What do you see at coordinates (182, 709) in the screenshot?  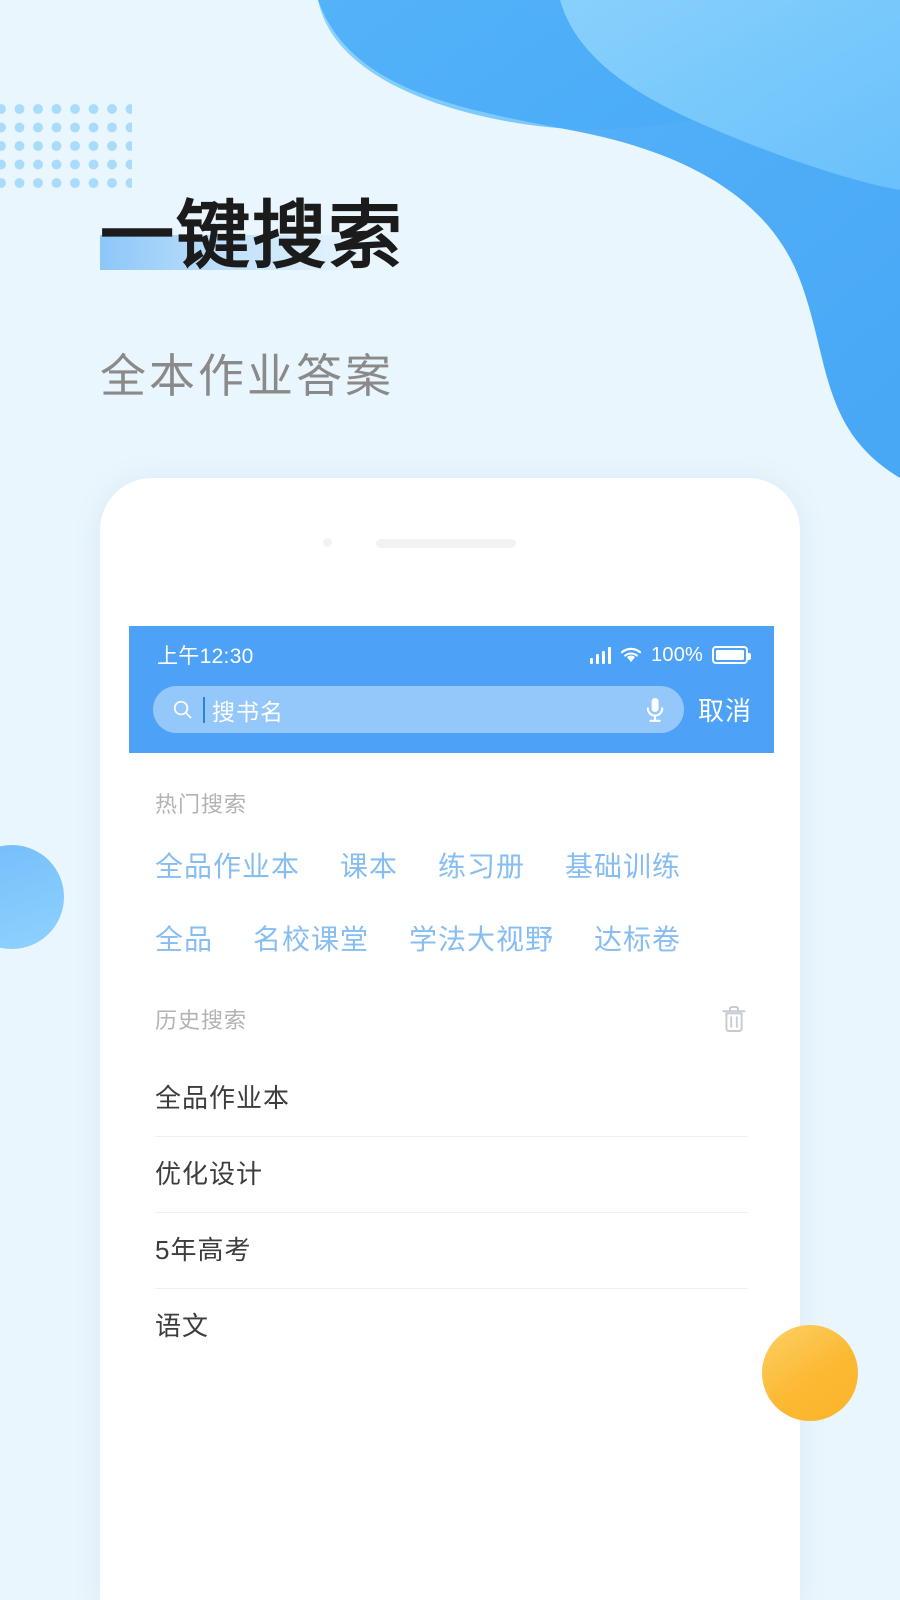 I see `search-icon` at bounding box center [182, 709].